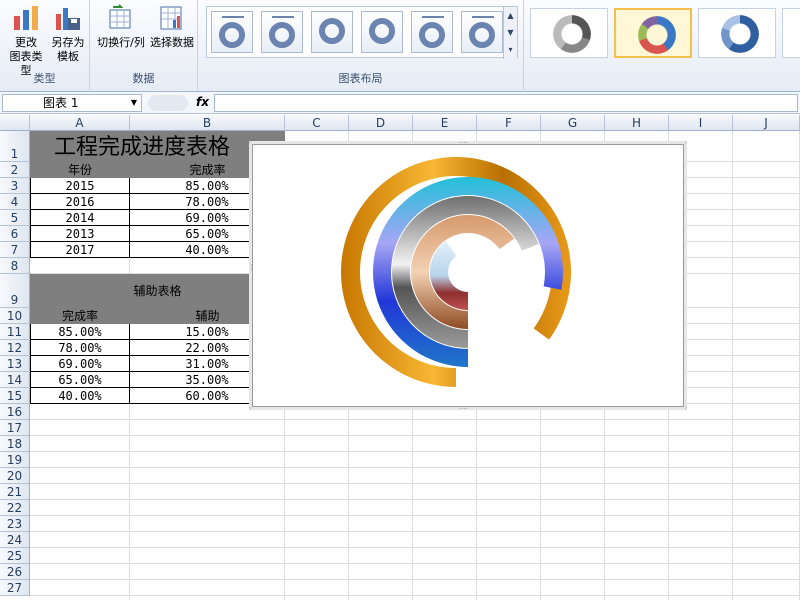  What do you see at coordinates (766, 123) in the screenshot?
I see `column-header-j: J` at bounding box center [766, 123].